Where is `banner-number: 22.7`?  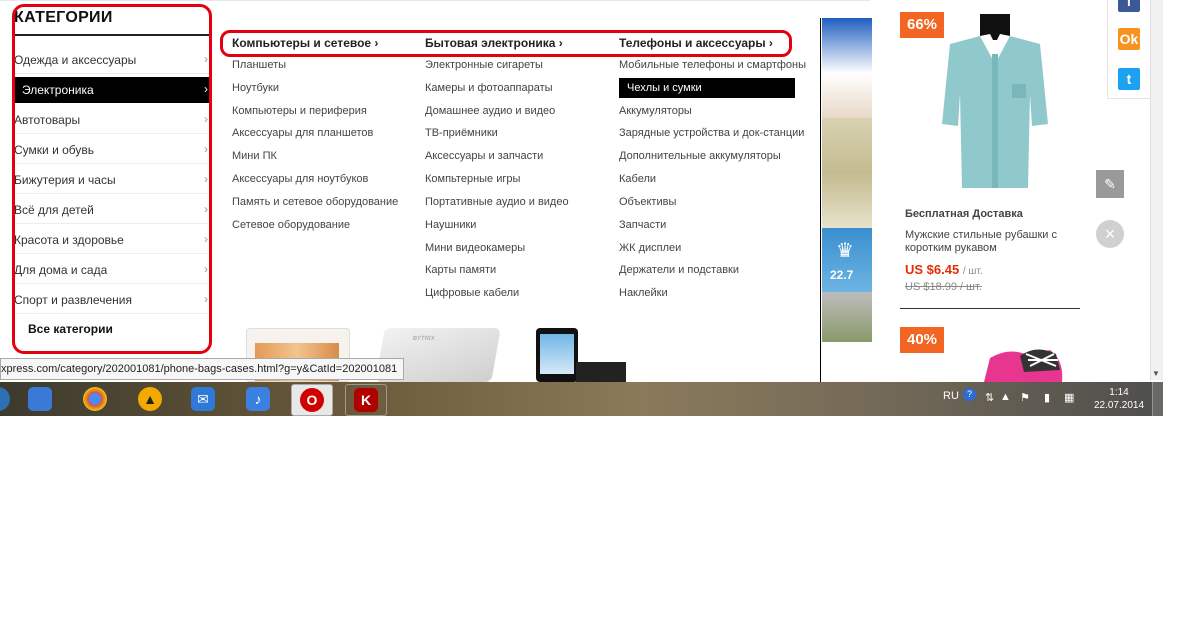
banner-number: 22.7 is located at coordinates (842, 275).